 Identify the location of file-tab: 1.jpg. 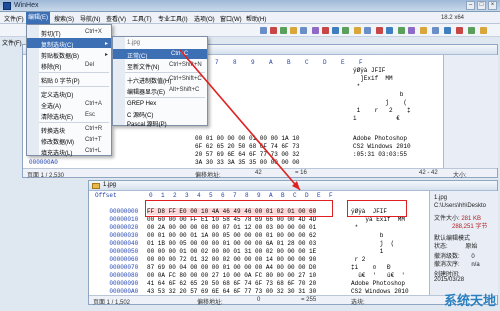
(109, 185).